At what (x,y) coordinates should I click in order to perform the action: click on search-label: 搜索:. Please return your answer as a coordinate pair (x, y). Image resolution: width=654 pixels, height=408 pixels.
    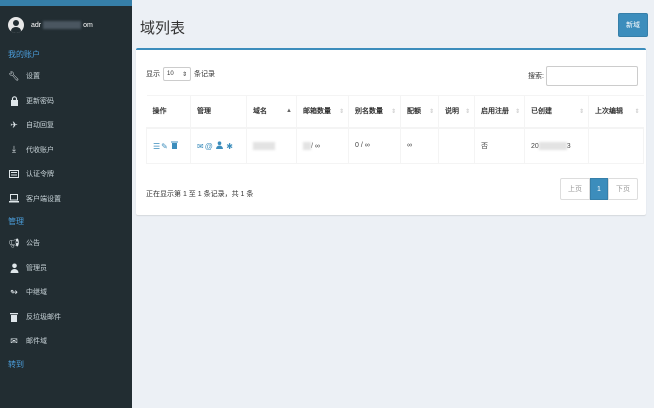
    Looking at the image, I should click on (536, 76).